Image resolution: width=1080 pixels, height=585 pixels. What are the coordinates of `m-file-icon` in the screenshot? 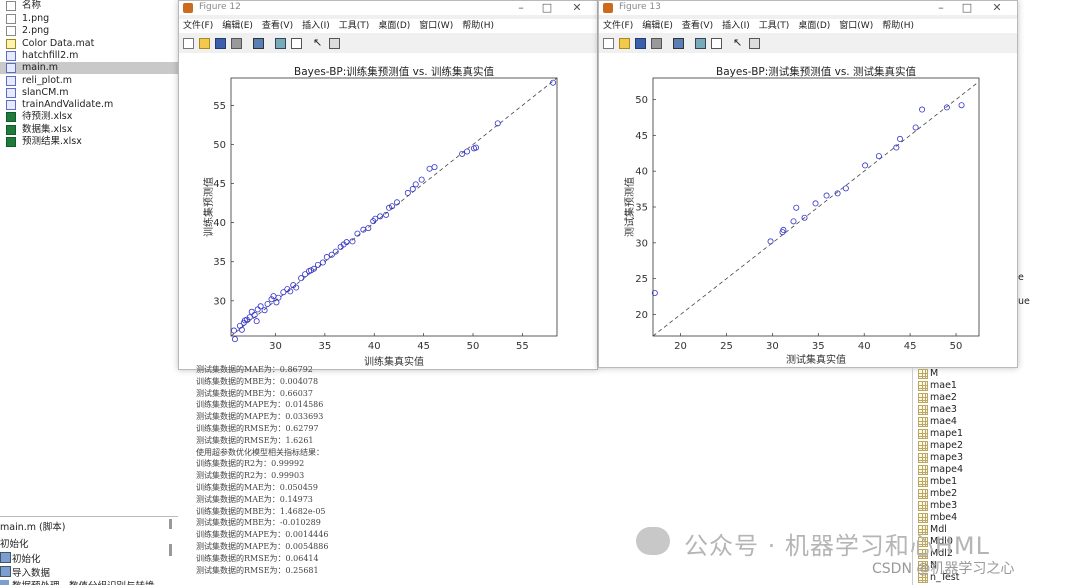 It's located at (11, 68).